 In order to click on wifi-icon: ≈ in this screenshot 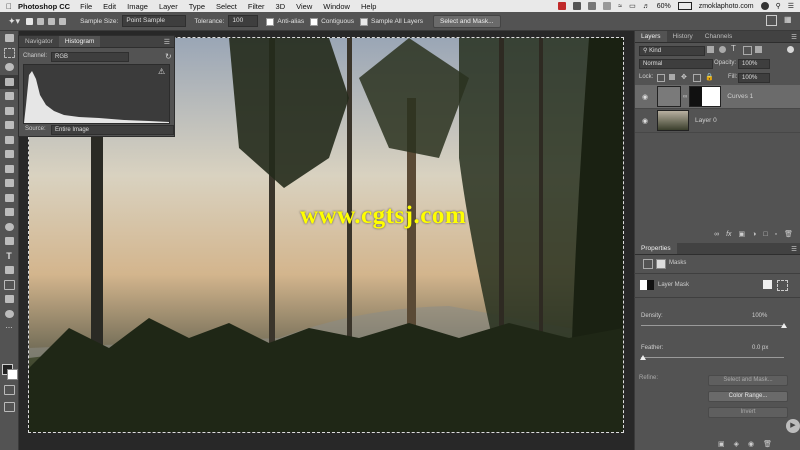, I will do `click(620, 6)`.